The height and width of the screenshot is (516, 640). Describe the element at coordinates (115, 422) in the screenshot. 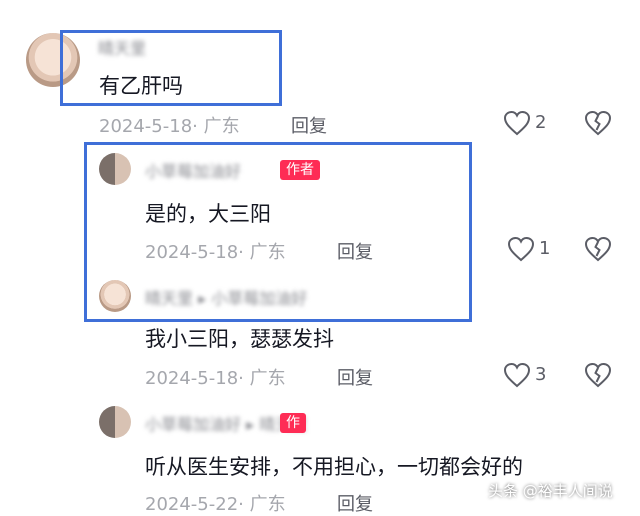

I see `avatar` at that location.